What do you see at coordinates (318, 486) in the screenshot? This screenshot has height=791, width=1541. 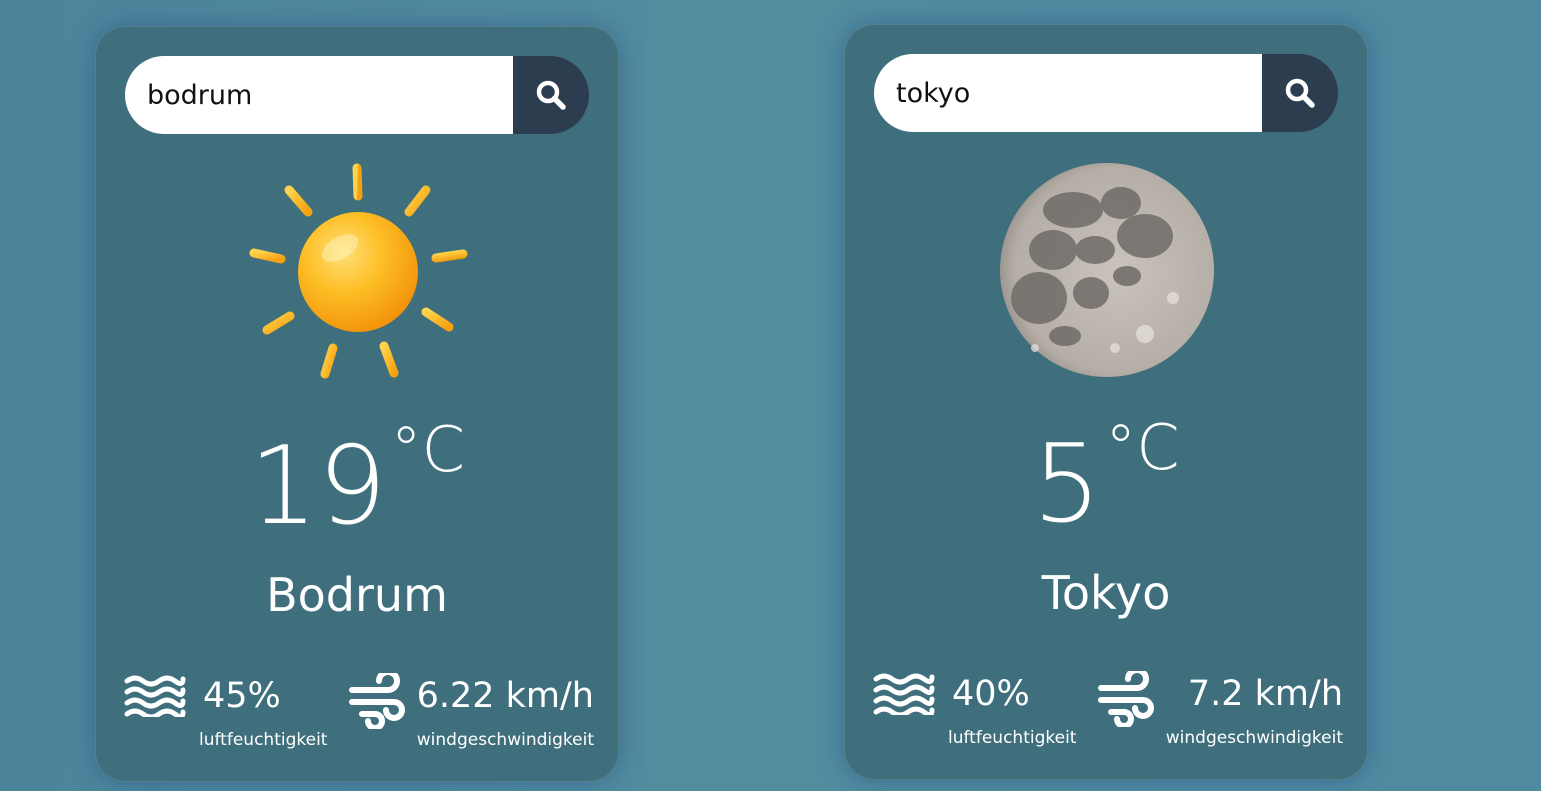 I see `temperature-value: 19` at bounding box center [318, 486].